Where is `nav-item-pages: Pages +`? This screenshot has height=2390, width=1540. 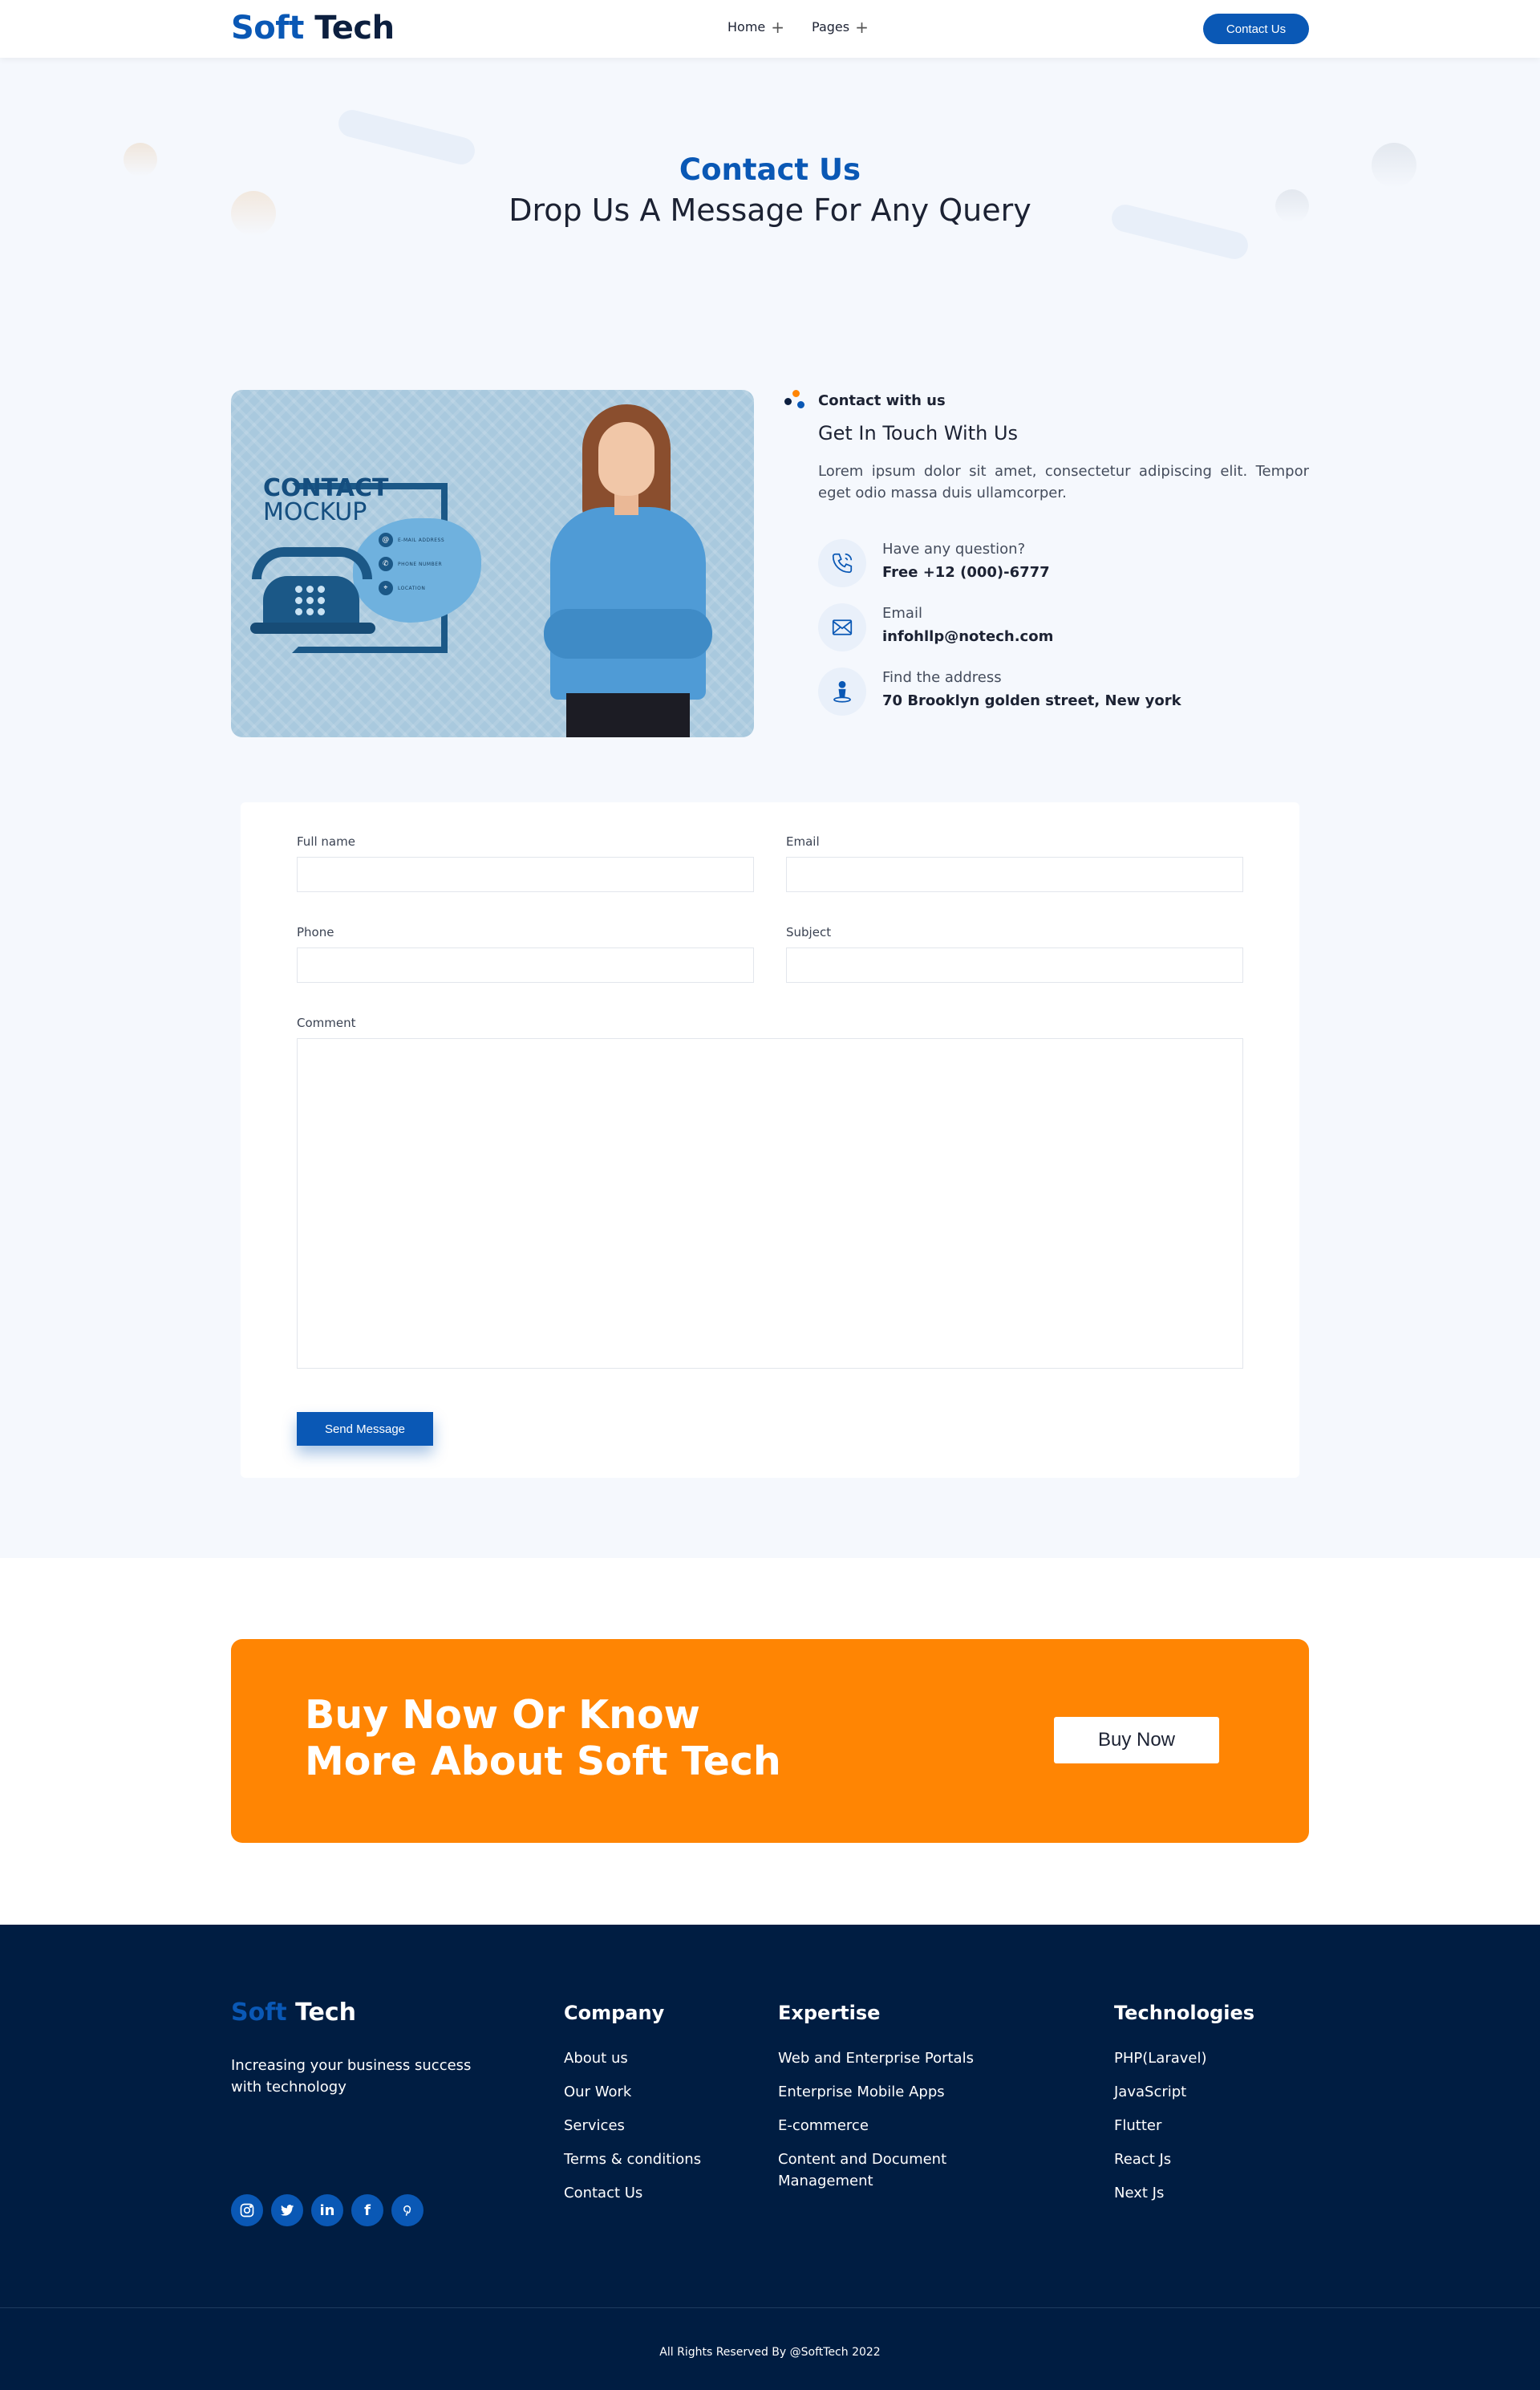
nav-item-pages: Pages + is located at coordinates (840, 27).